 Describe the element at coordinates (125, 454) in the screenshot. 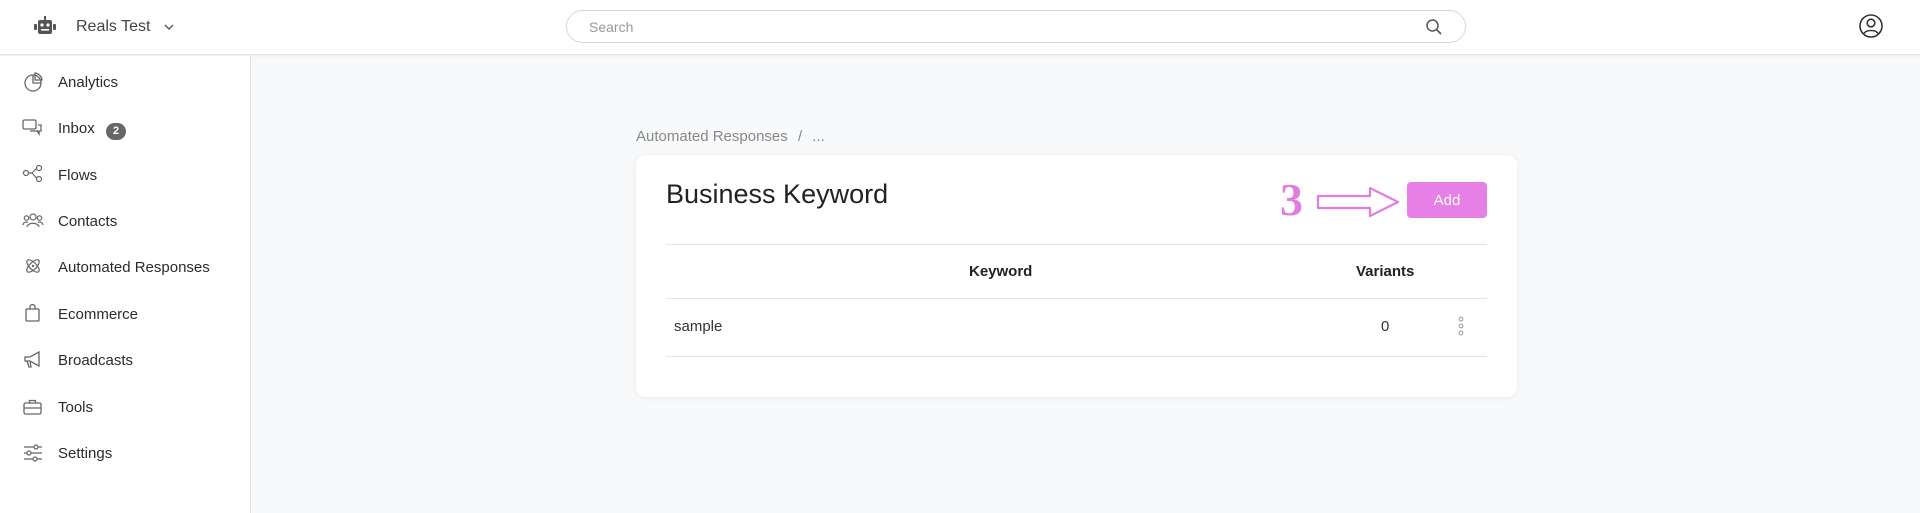

I see `sidebar-item-settings: Settings` at that location.